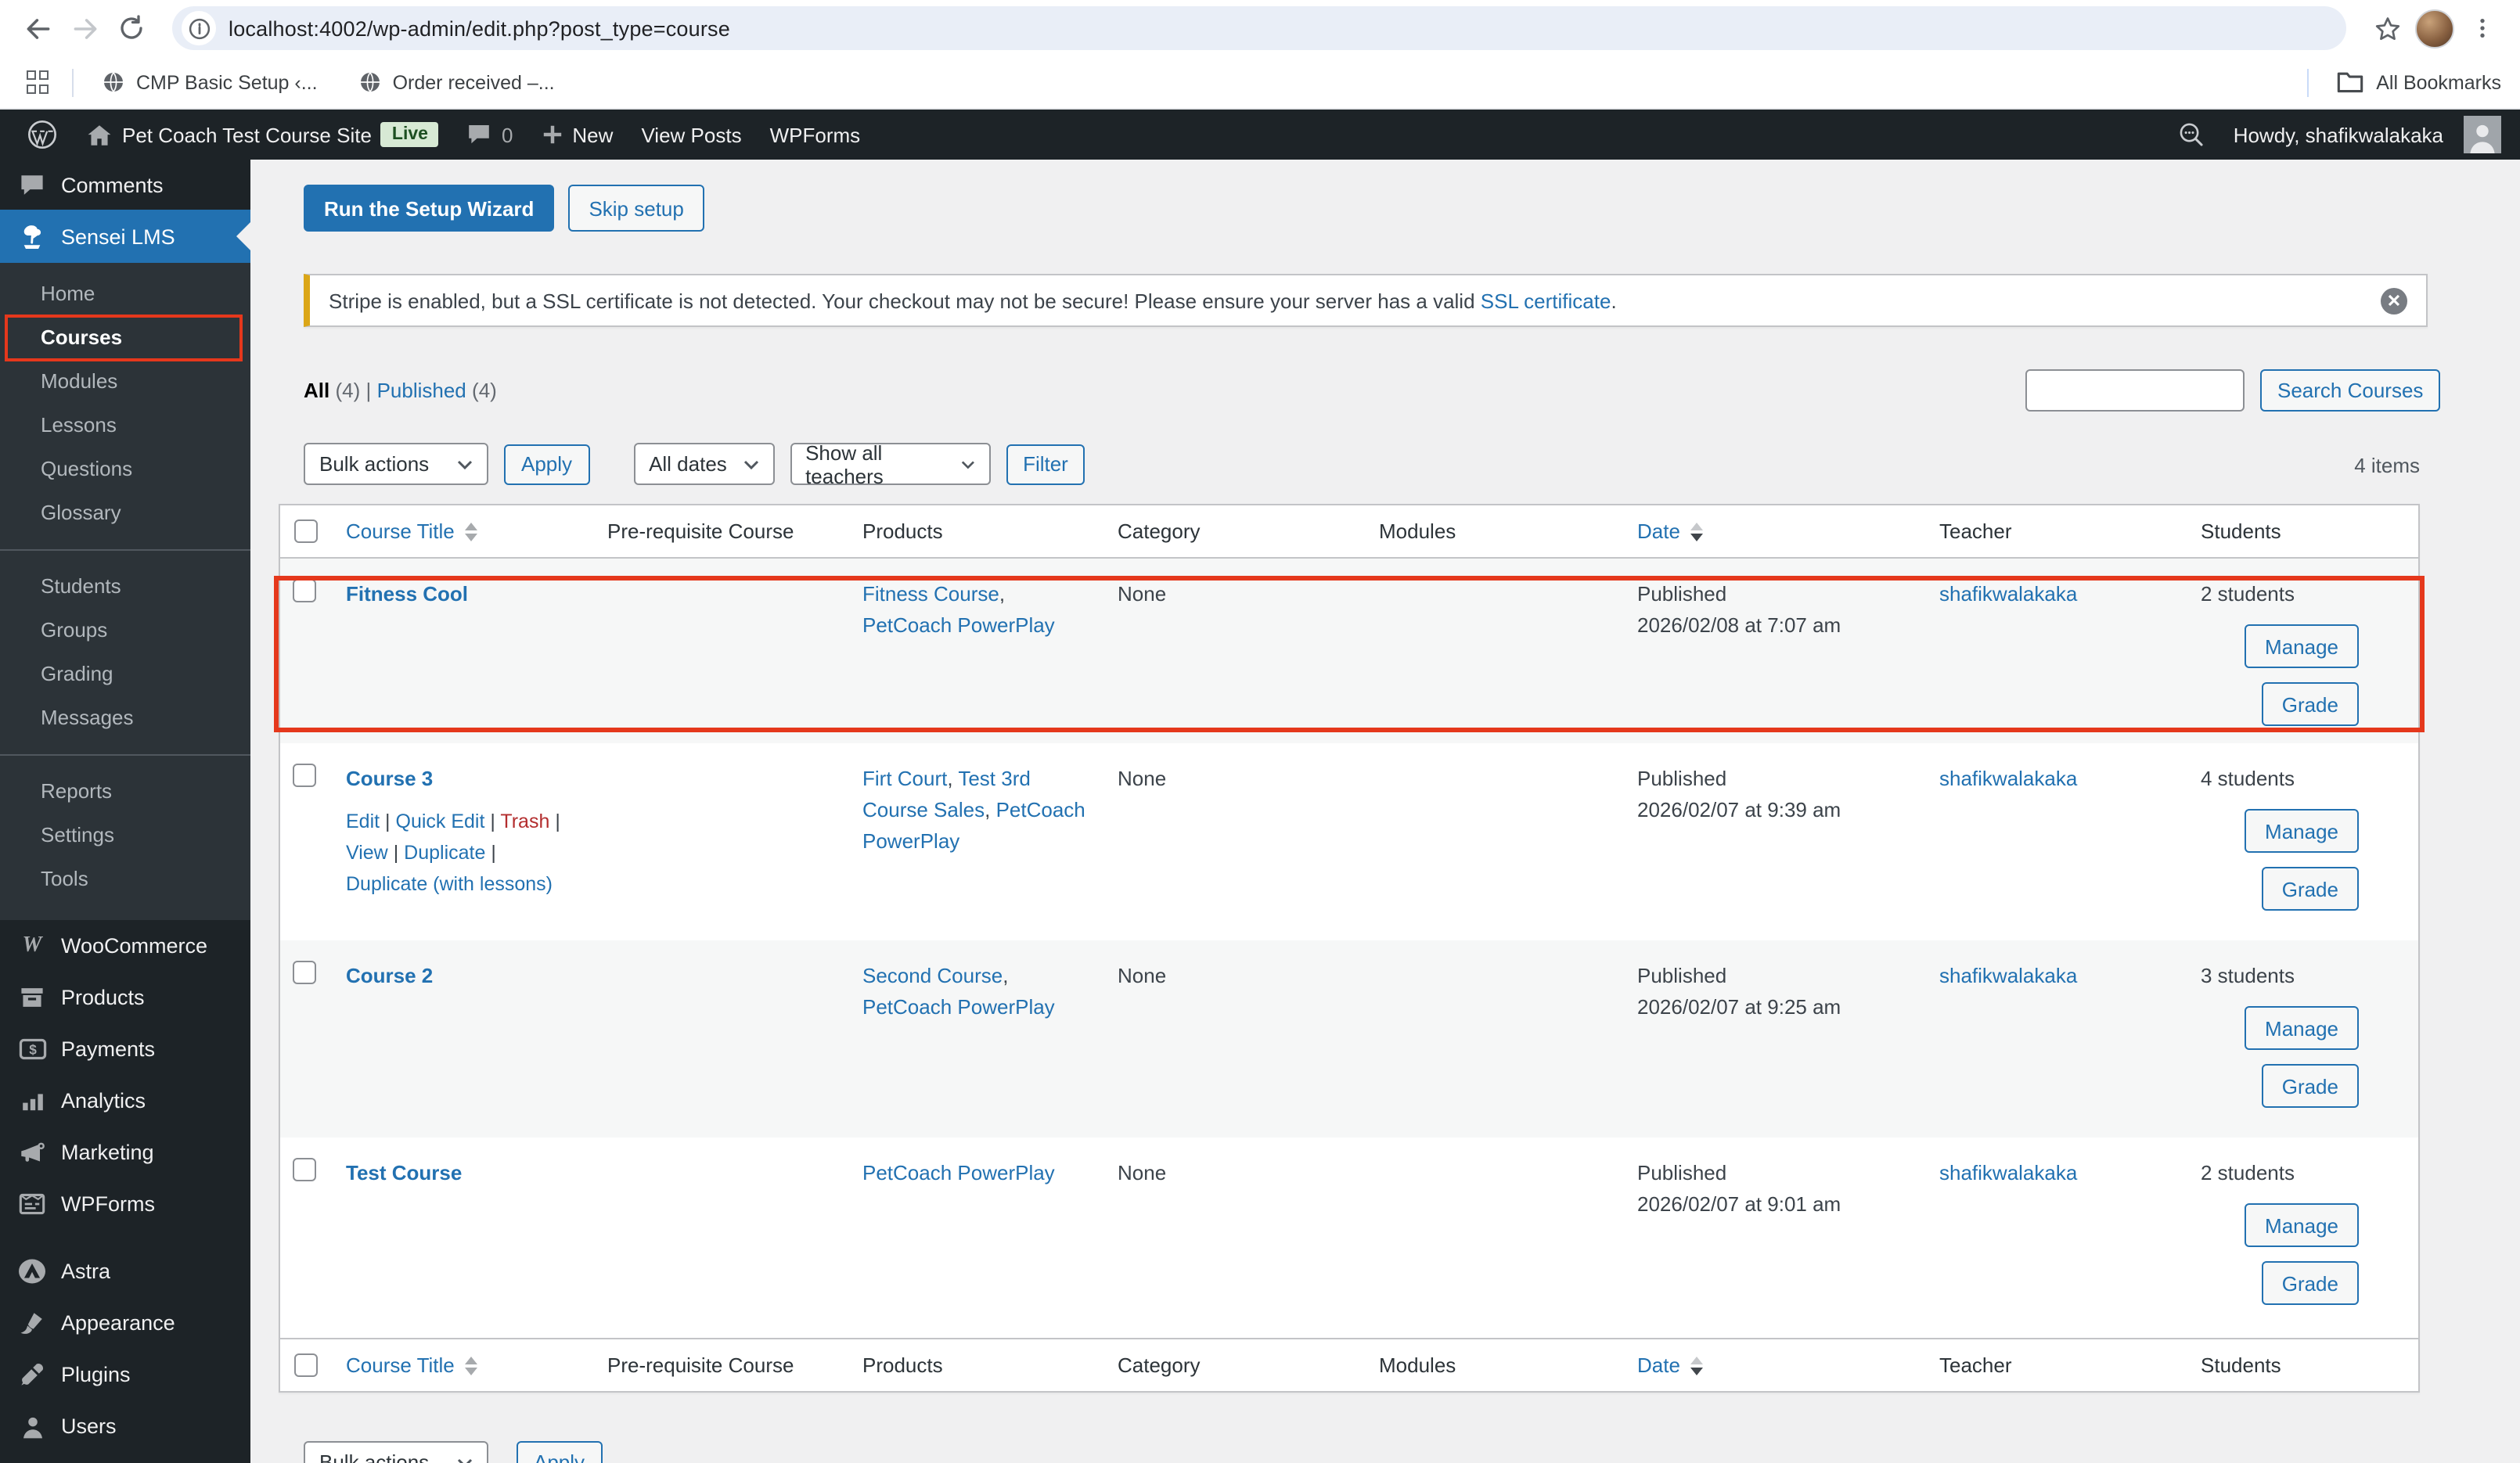 This screenshot has height=1463, width=2520. What do you see at coordinates (1045, 464) in the screenshot?
I see `filter-button: Filter` at bounding box center [1045, 464].